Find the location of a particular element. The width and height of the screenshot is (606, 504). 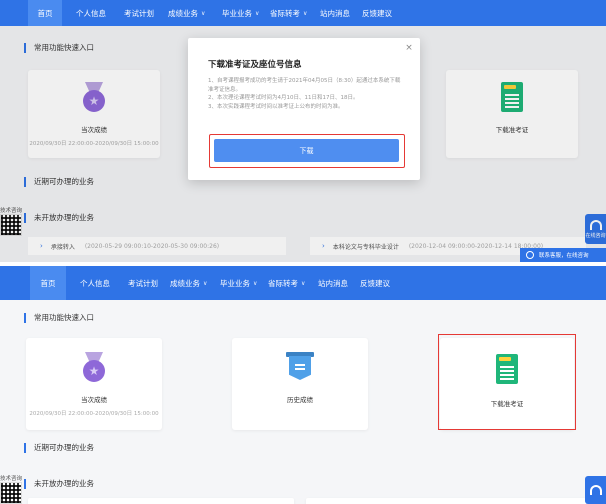

modal-title: 下载准考证及座位号信息 is located at coordinates (255, 65).